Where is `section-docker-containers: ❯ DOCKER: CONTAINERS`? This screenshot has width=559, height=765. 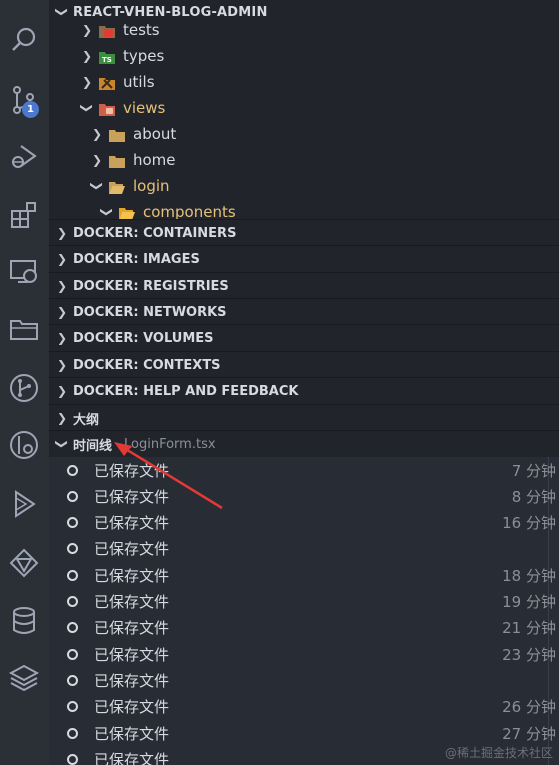 section-docker-containers: ❯ DOCKER: CONTAINERS is located at coordinates (304, 232).